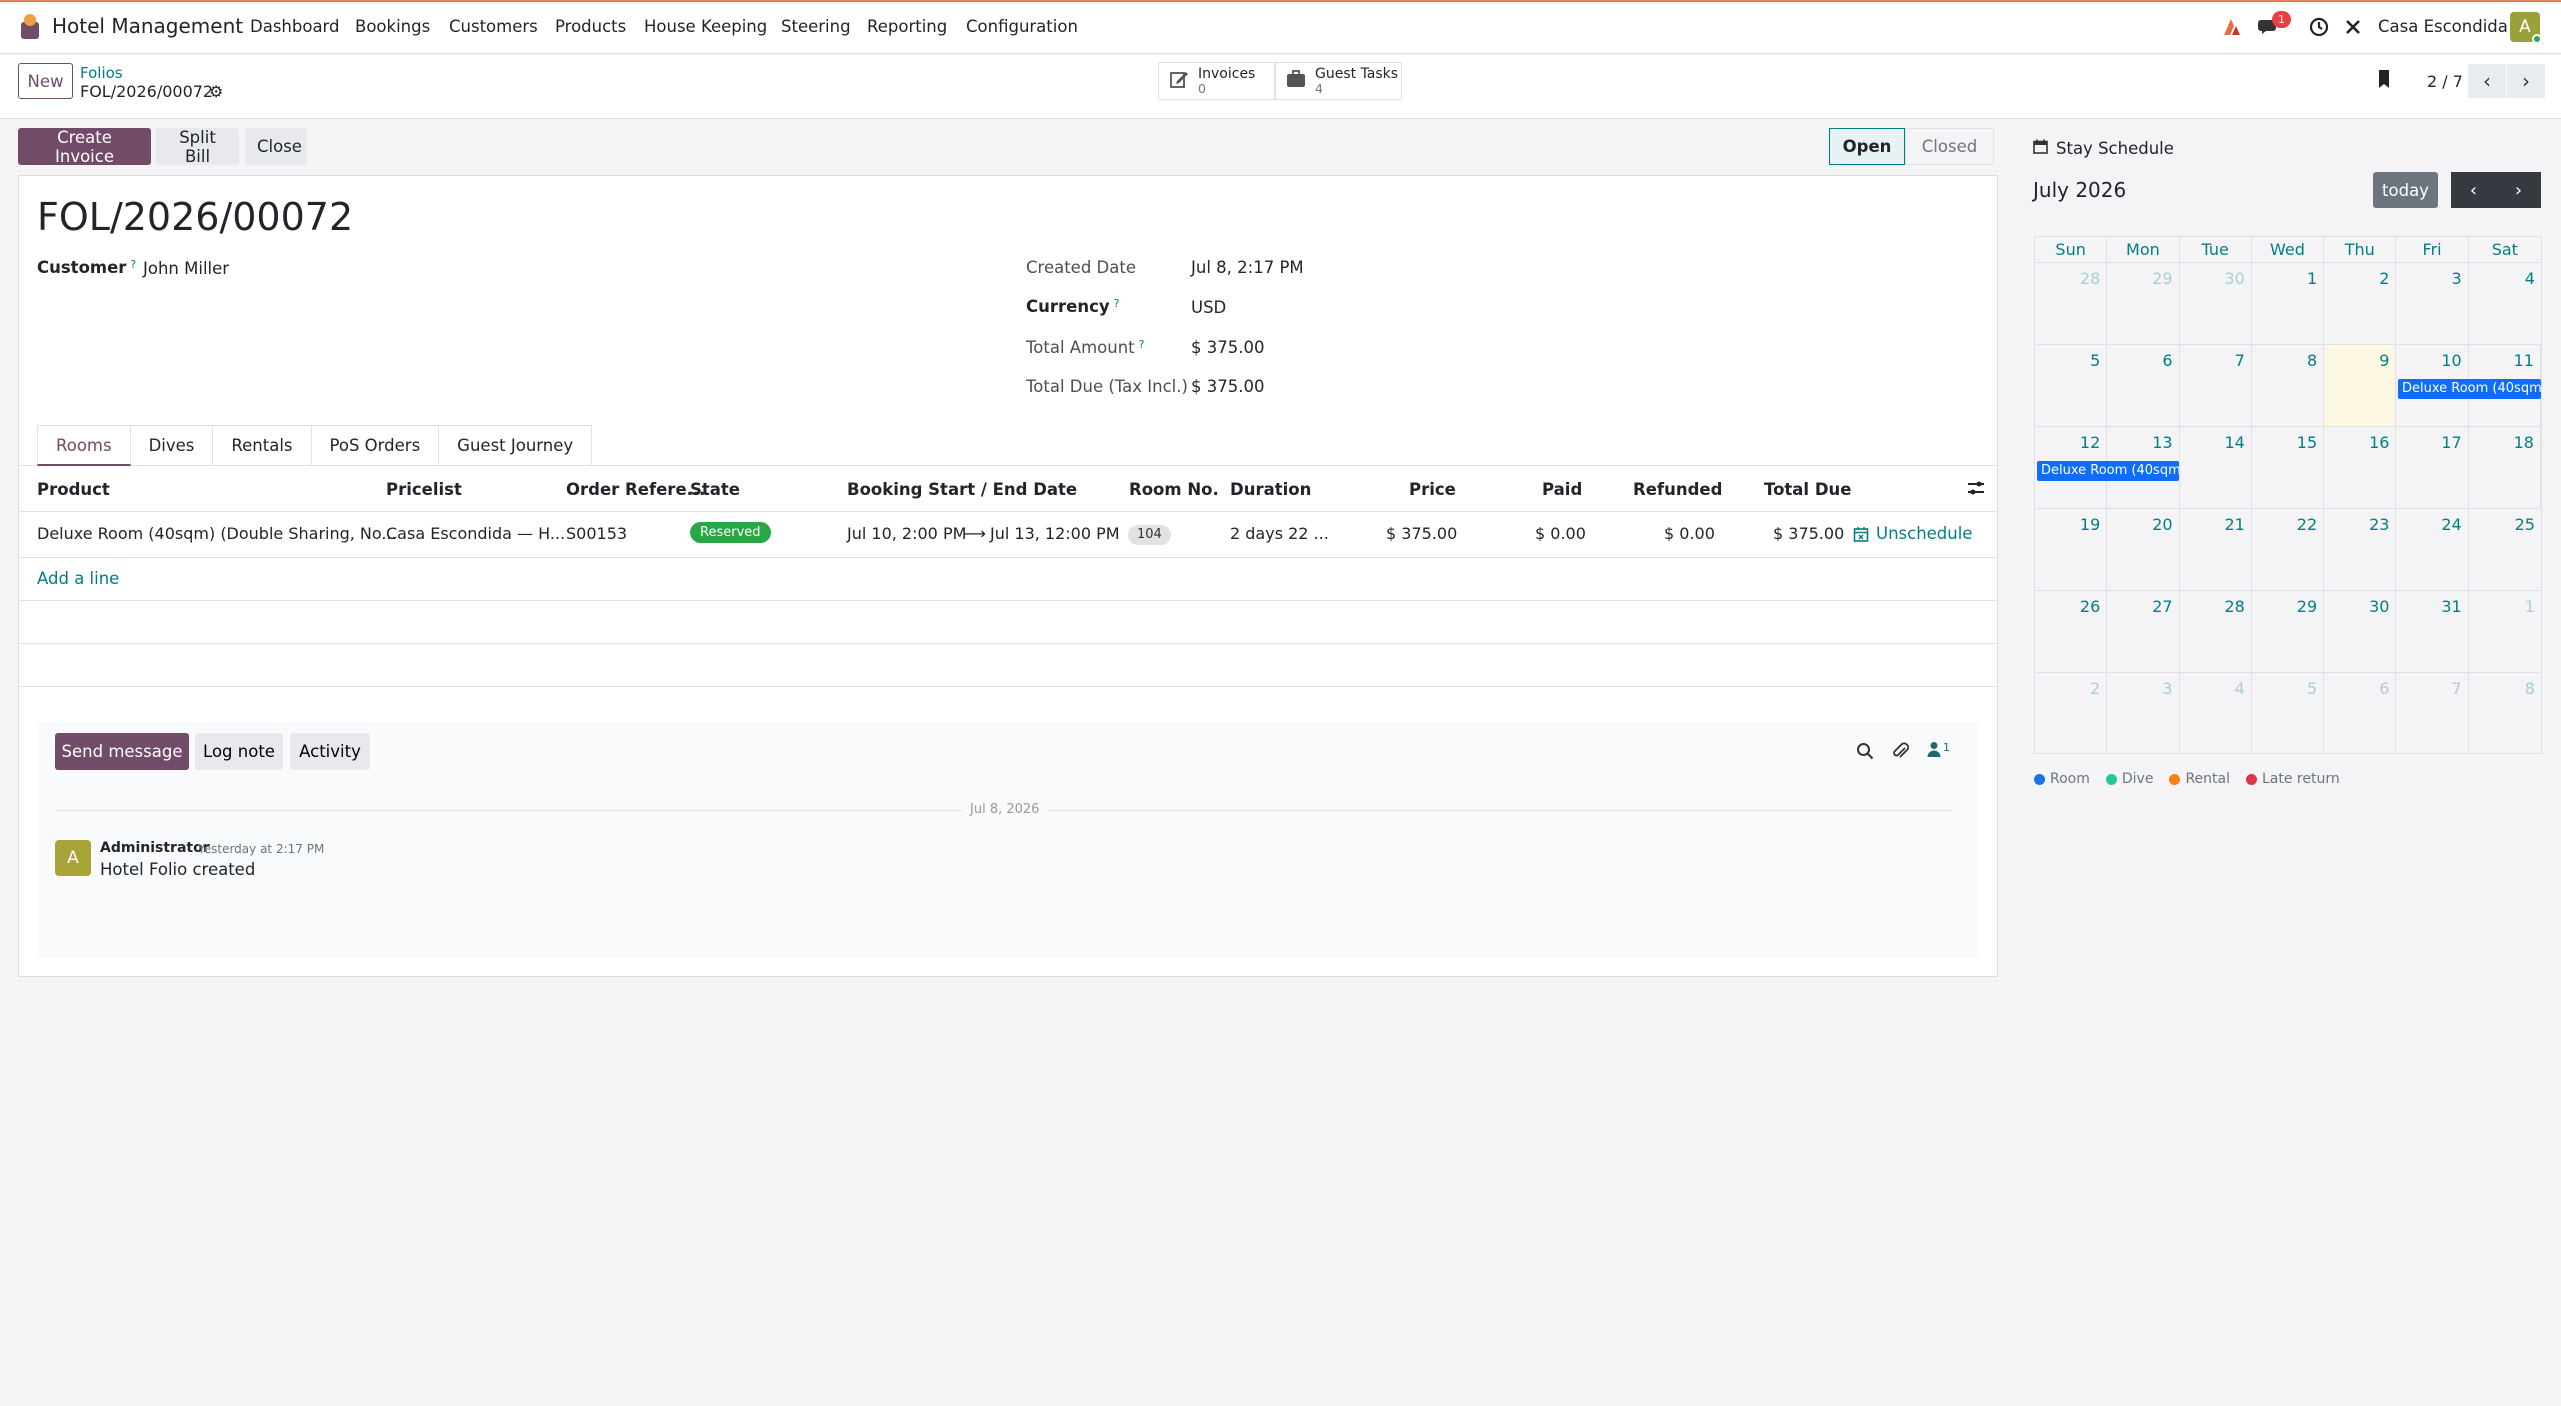 The height and width of the screenshot is (1406, 2561). I want to click on column-header-state: State, so click(715, 489).